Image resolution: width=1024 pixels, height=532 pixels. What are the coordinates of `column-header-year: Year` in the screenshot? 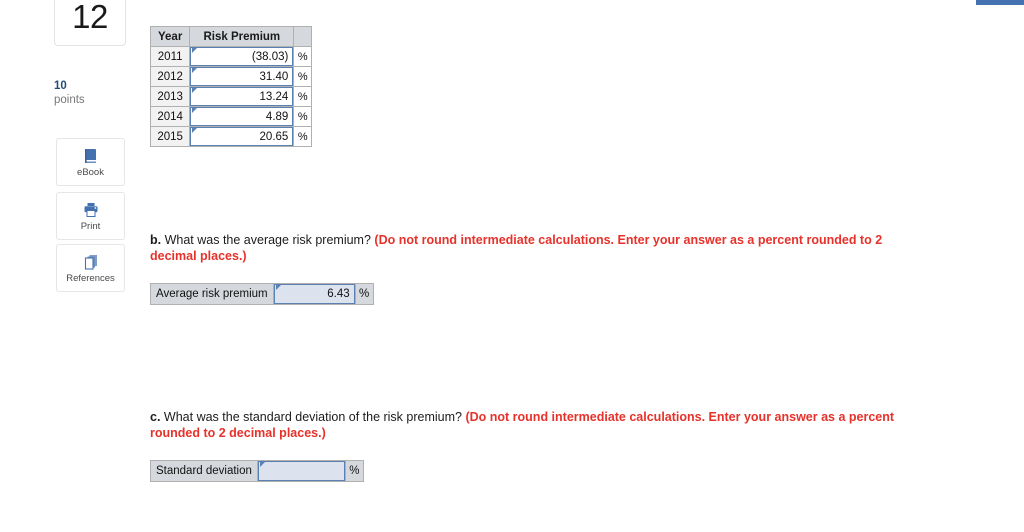 It's located at (170, 36).